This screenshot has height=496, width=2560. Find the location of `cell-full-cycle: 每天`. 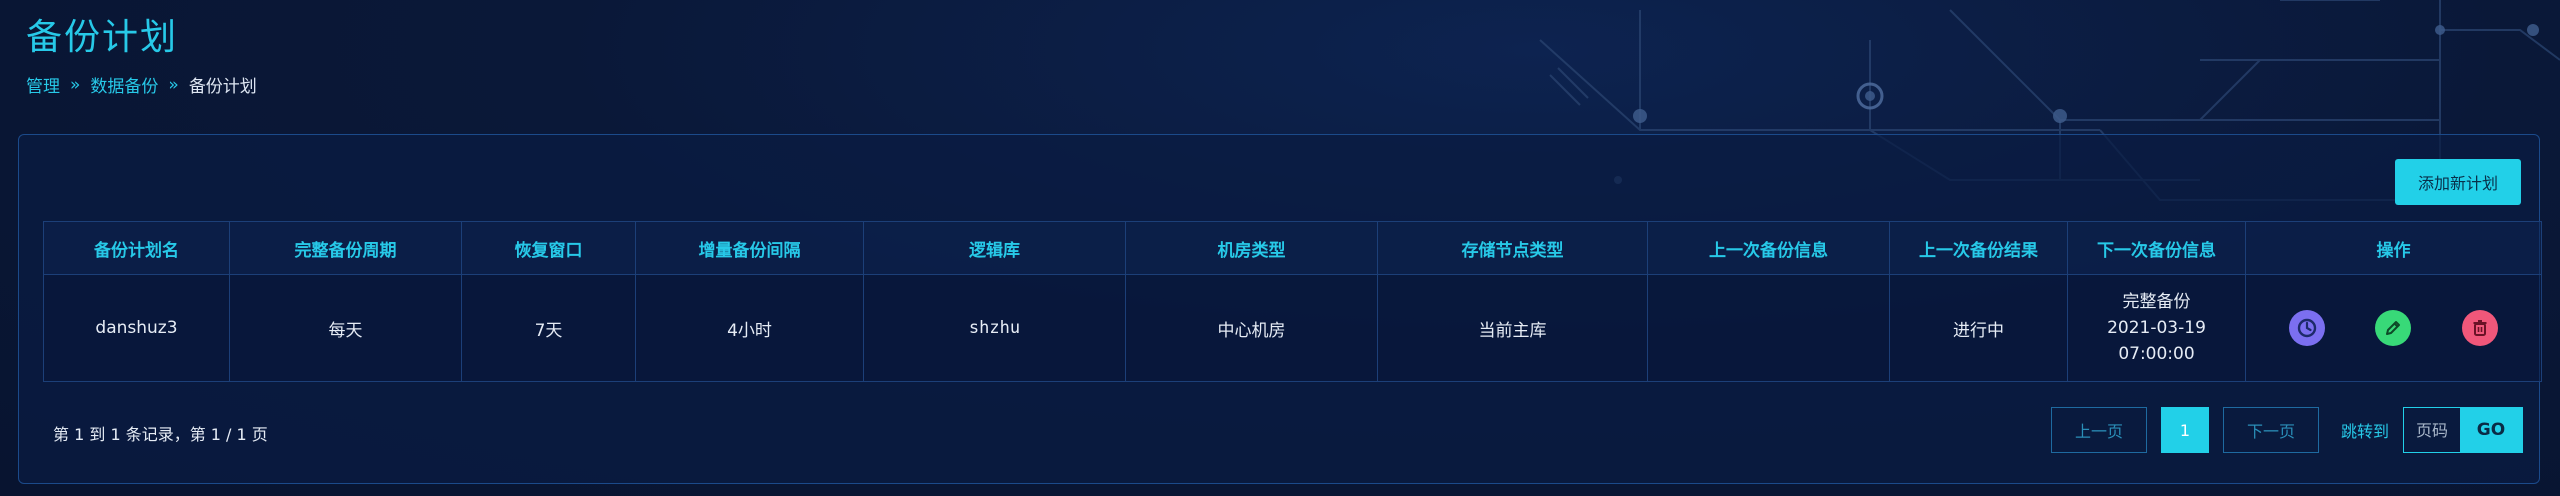

cell-full-cycle: 每天 is located at coordinates (345, 328).